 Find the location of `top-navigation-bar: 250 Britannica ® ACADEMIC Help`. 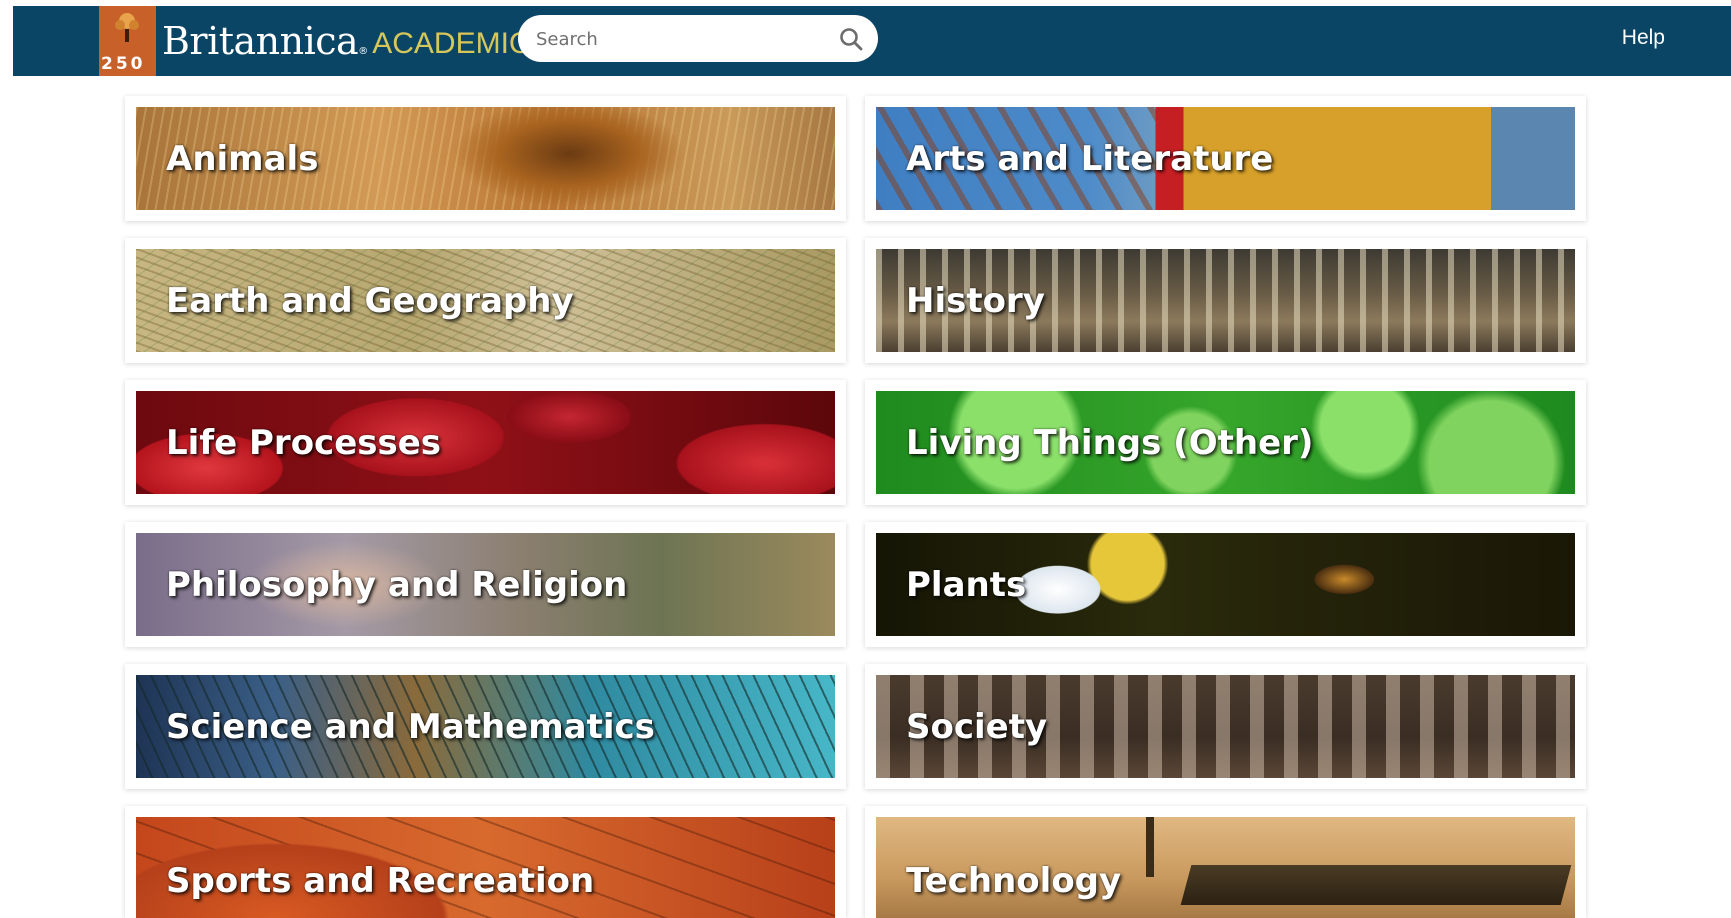

top-navigation-bar: 250 Britannica ® ACADEMIC Help is located at coordinates (872, 41).